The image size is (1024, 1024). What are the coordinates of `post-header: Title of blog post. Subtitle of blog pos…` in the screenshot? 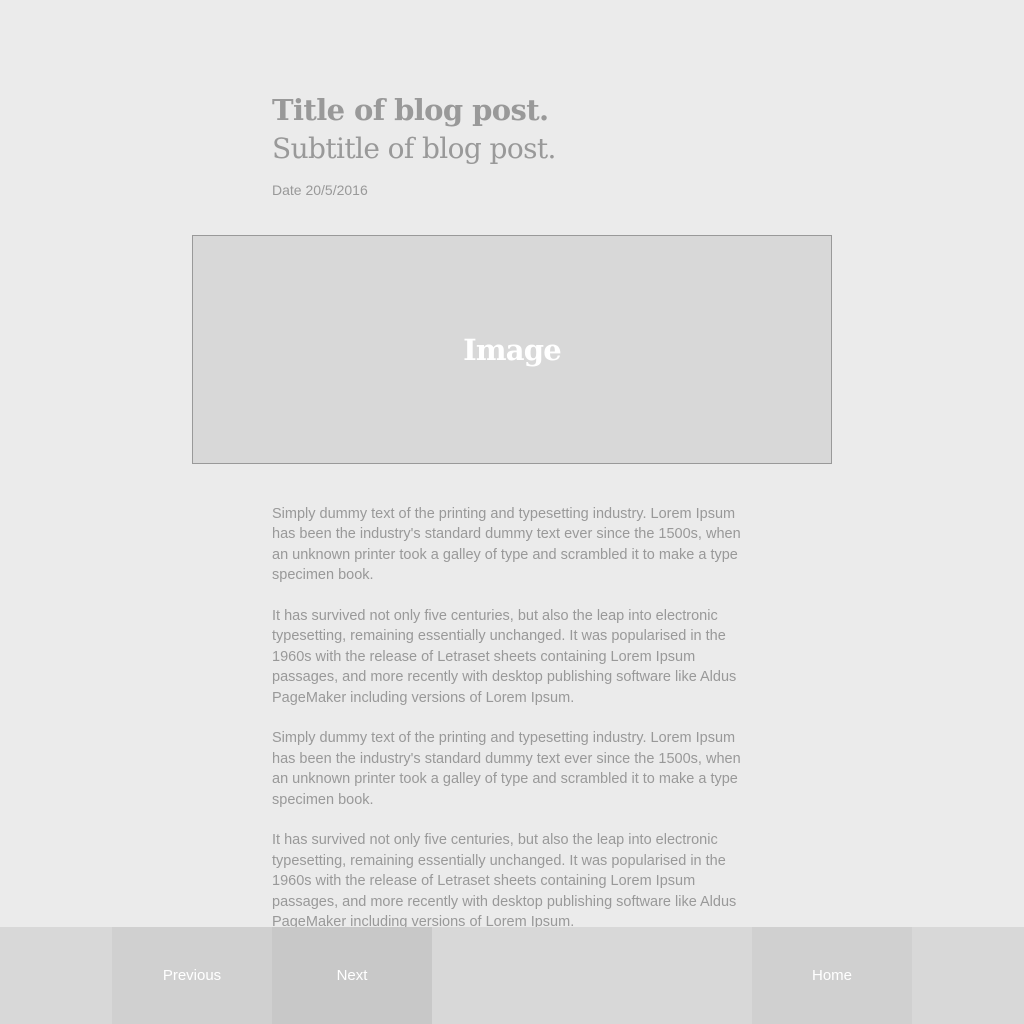 It's located at (552, 145).